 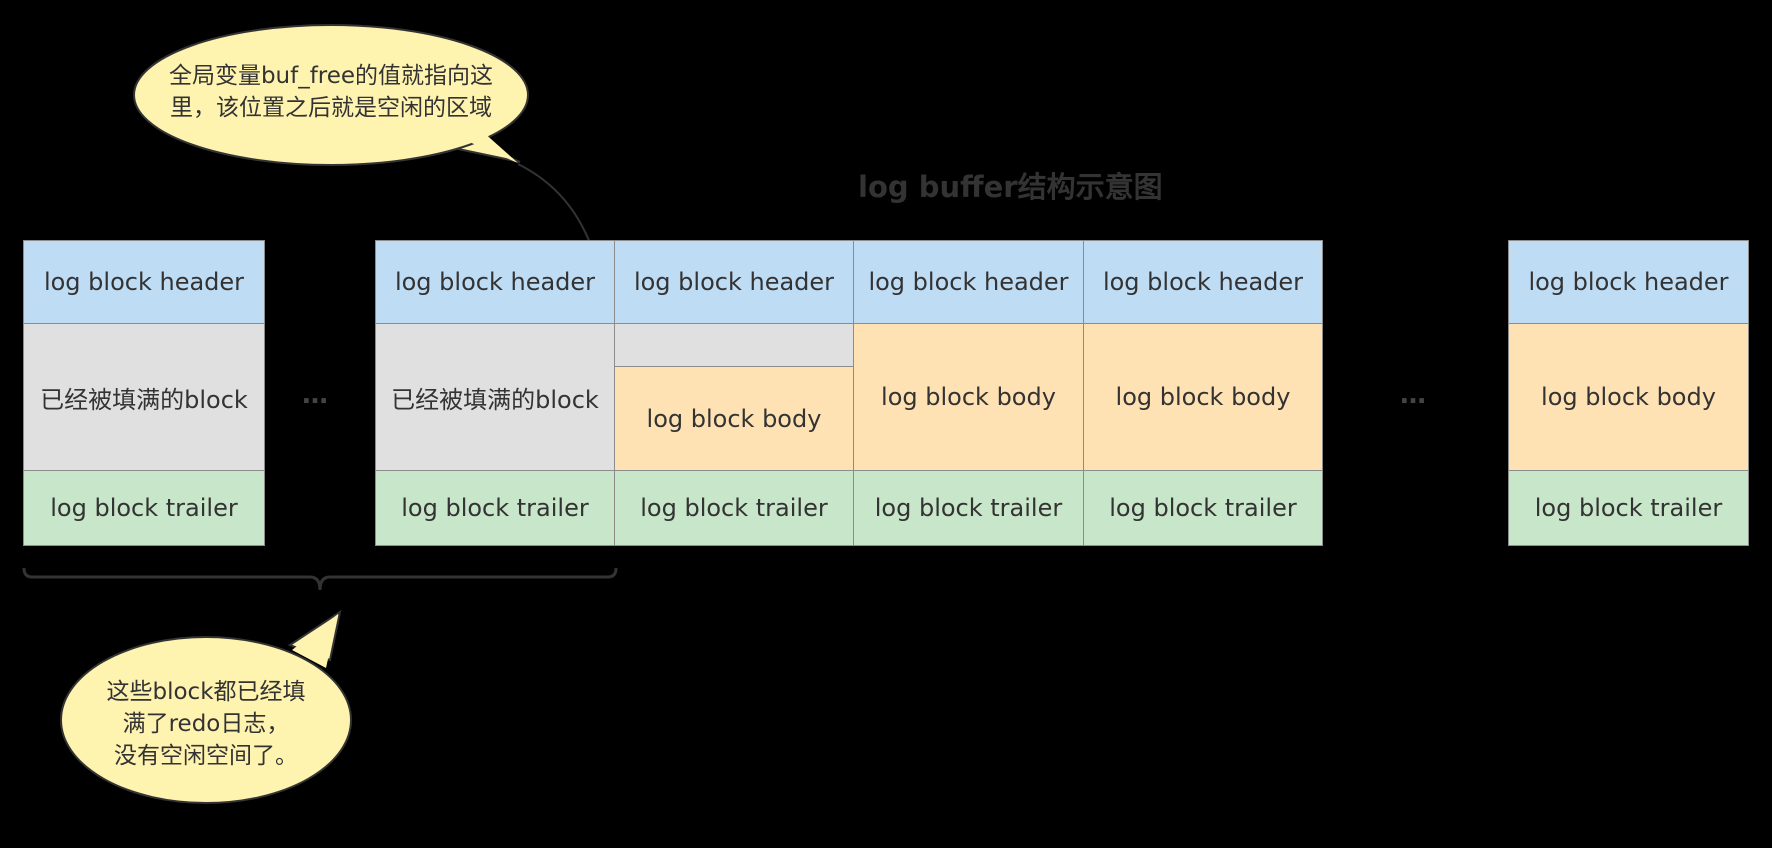 I want to click on block1-header: log block header, so click(x=144, y=282).